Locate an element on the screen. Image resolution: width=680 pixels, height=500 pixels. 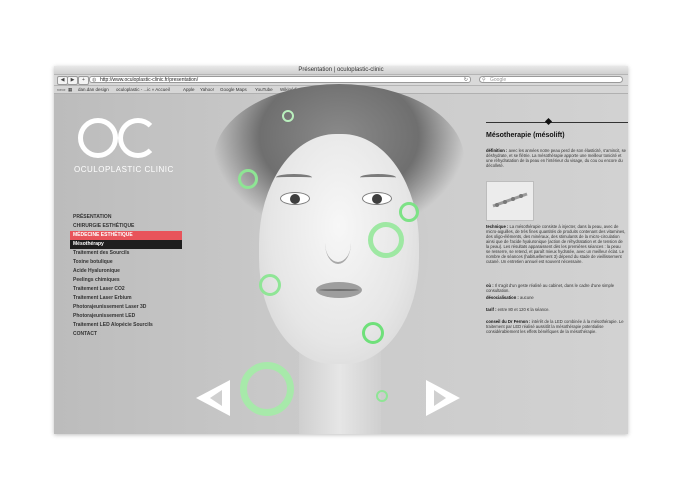
portrait-right-brow is located at coordinates (378, 177).